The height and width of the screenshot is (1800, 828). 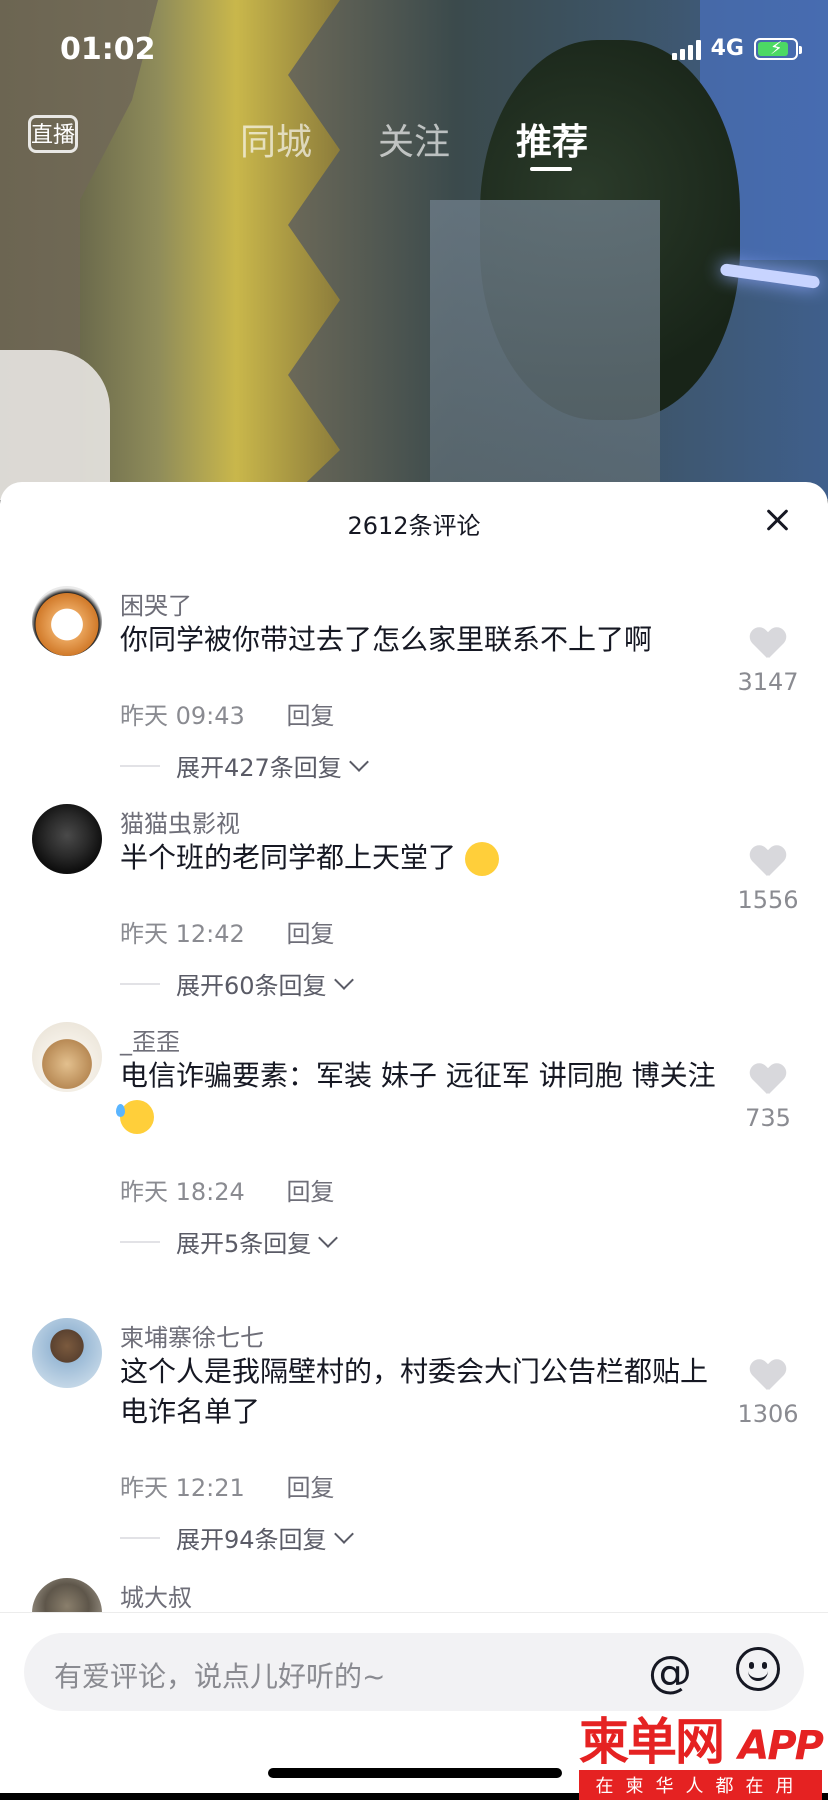 I want to click on comment-time: 昨天 18:24, so click(x=182, y=1192).